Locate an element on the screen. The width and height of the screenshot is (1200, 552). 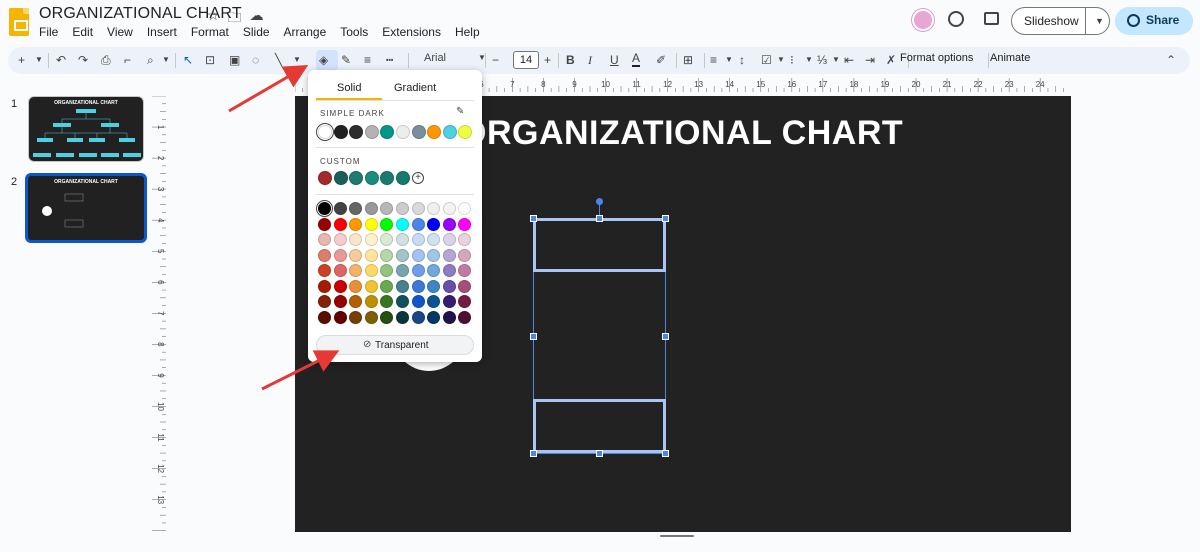
increase-font-size-icon: + is located at coordinates (547, 60).